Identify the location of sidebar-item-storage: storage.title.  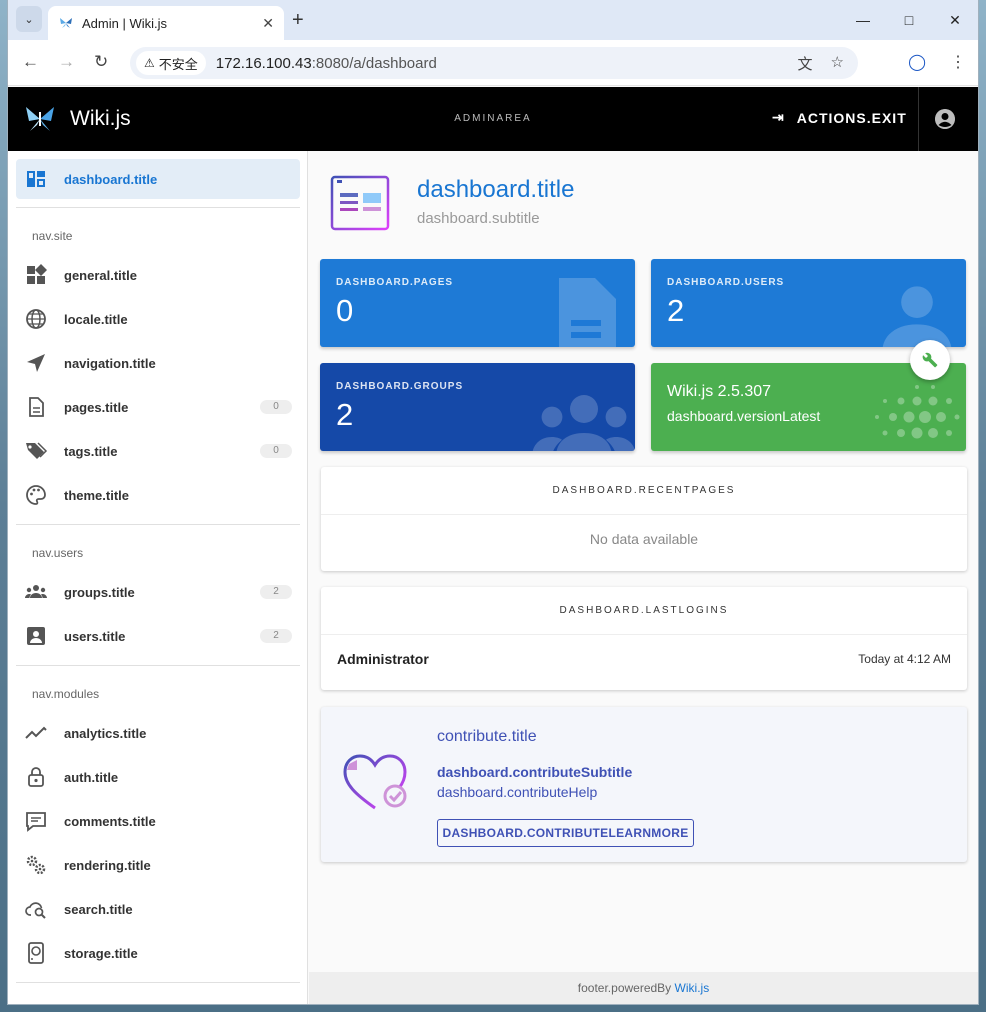
(158, 953).